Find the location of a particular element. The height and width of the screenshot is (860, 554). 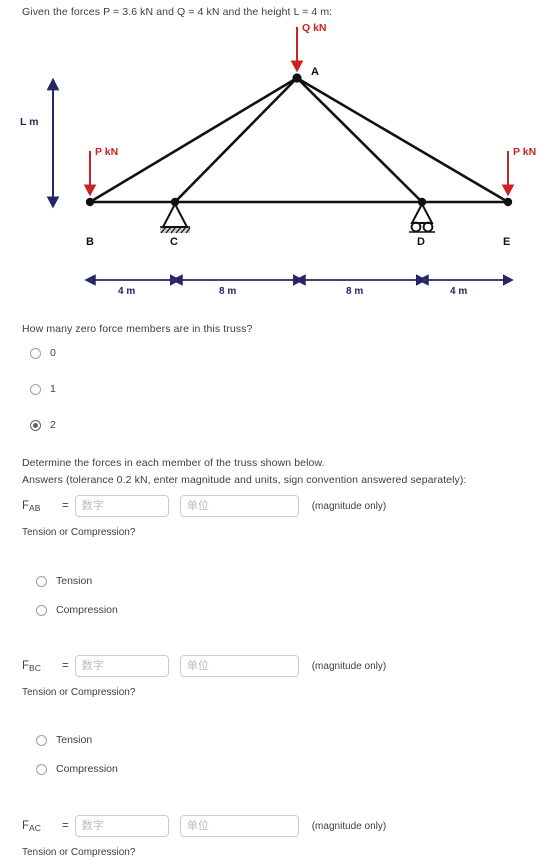

node-label-D: D is located at coordinates (421, 242).